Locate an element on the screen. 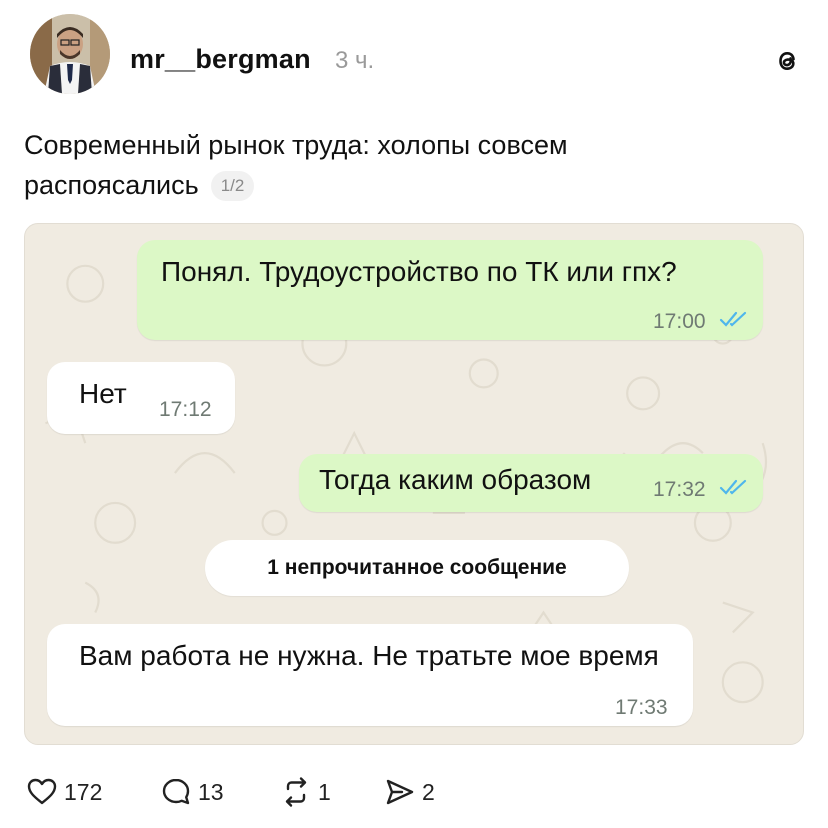 The height and width of the screenshot is (828, 828). username: mr__bergman is located at coordinates (220, 59).